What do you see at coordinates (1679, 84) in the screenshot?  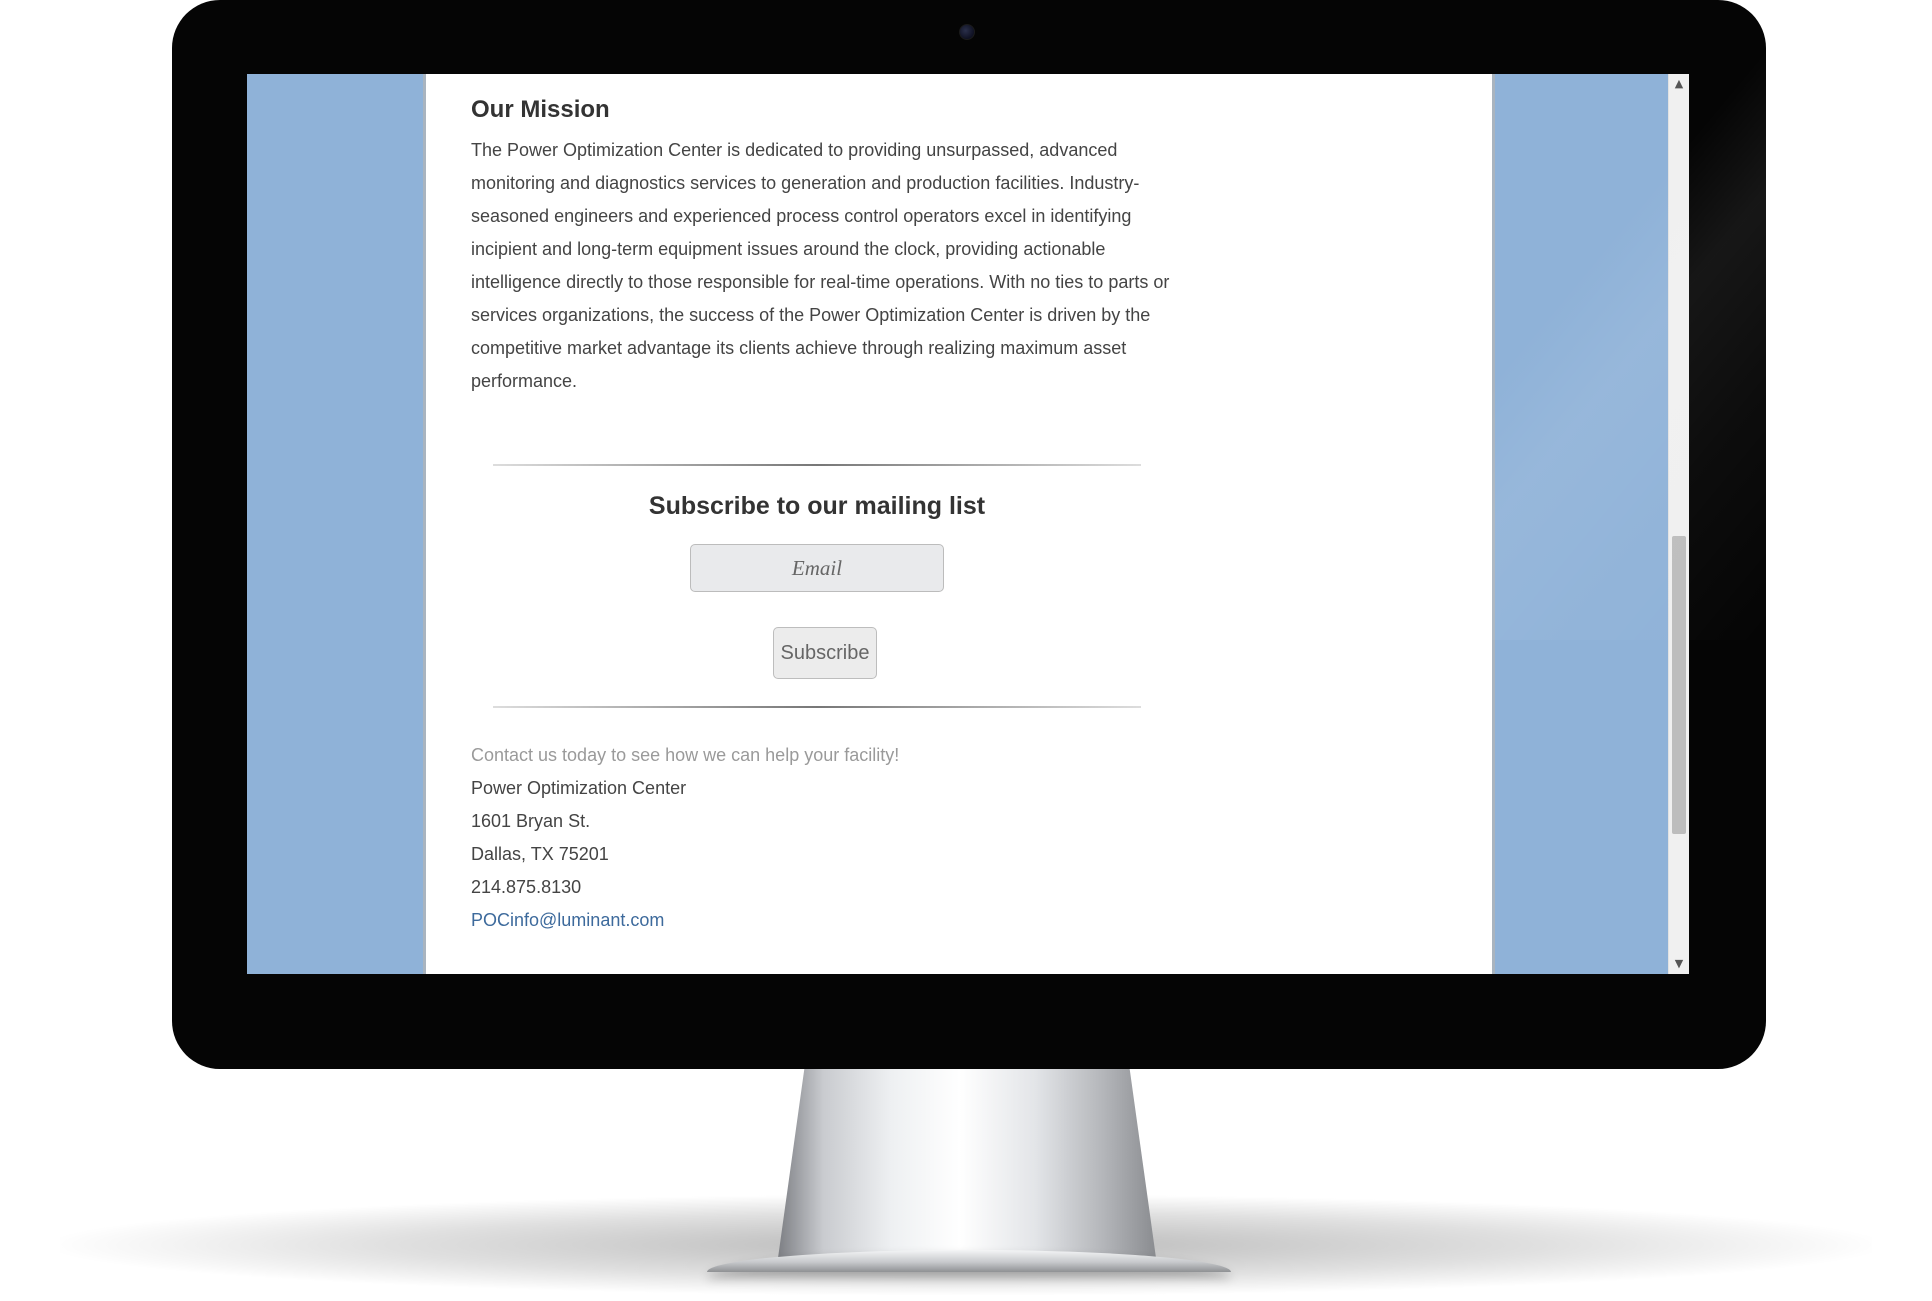 I see `chevron-up-icon: ▲` at bounding box center [1679, 84].